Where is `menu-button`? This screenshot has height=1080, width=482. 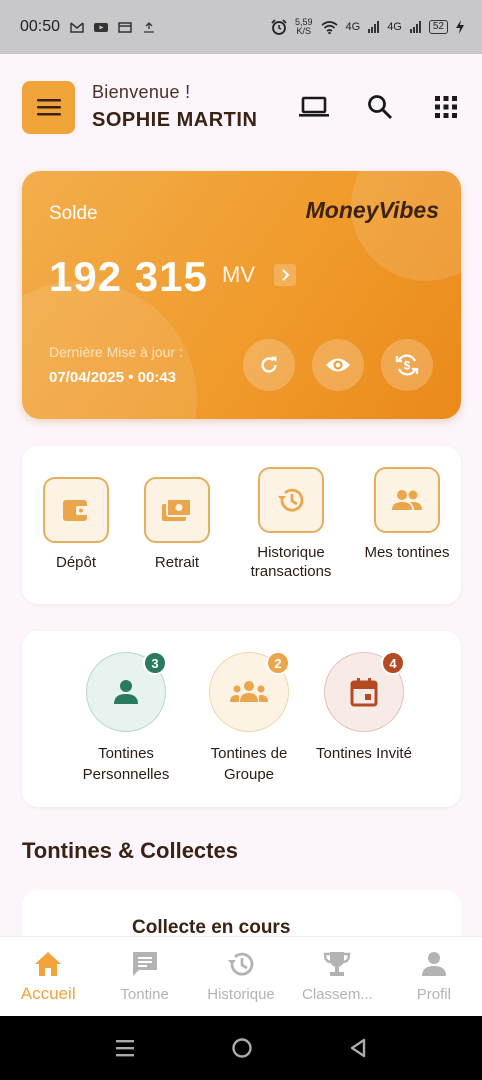
menu-button is located at coordinates (48, 107).